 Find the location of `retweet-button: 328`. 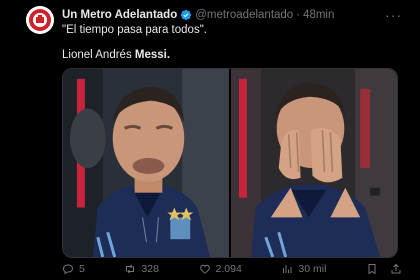

retweet-button: 328 is located at coordinates (141, 269).